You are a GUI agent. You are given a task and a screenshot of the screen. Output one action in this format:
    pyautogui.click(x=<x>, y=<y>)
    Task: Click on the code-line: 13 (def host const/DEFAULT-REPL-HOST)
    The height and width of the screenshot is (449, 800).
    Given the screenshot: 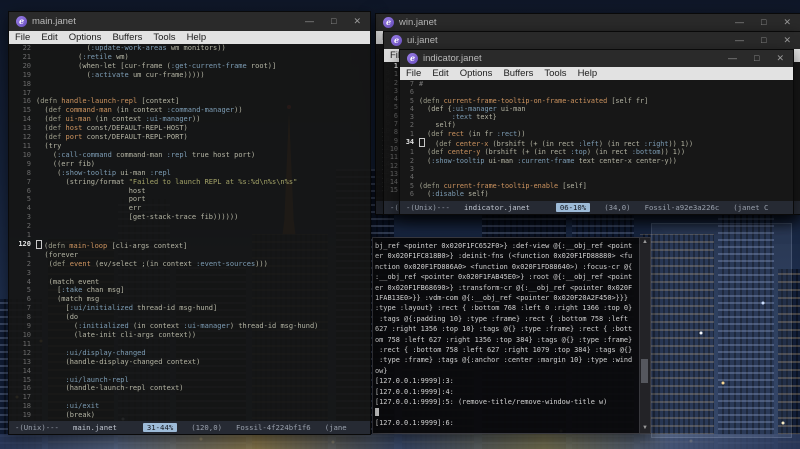 What is the action you would take?
    pyautogui.click(x=189, y=128)
    